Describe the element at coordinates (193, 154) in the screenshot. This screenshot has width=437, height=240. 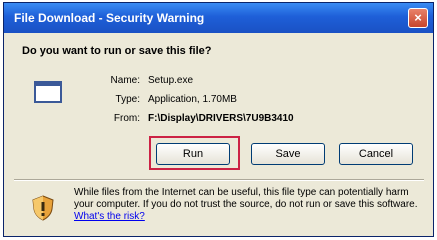
I see `run-button: Run` at that location.